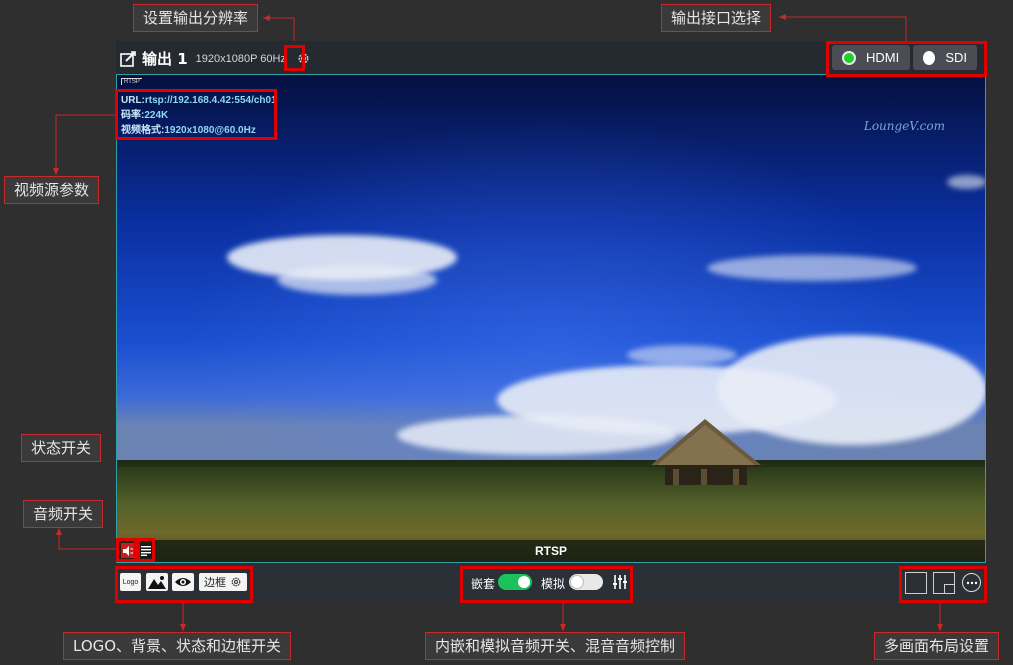  Describe the element at coordinates (303, 58) in the screenshot. I see `resolution-gear-icon` at that location.